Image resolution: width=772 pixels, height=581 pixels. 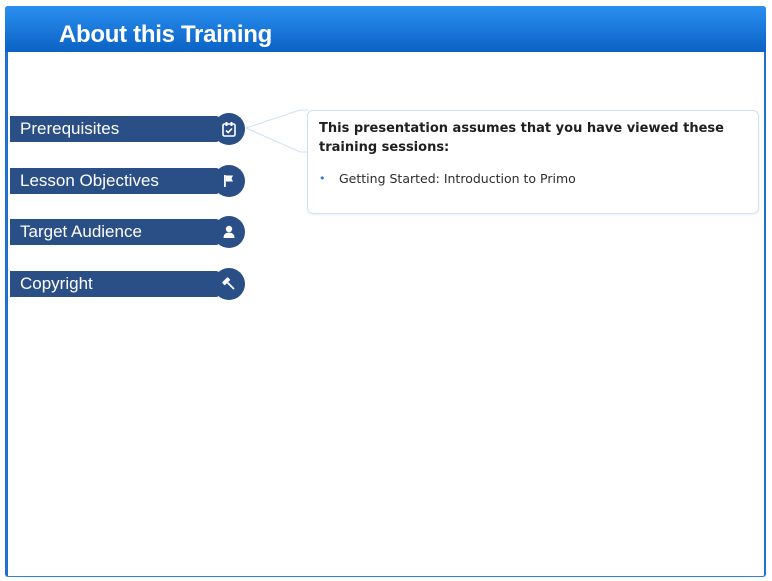 What do you see at coordinates (127, 284) in the screenshot?
I see `tab-copyright: Copyright` at bounding box center [127, 284].